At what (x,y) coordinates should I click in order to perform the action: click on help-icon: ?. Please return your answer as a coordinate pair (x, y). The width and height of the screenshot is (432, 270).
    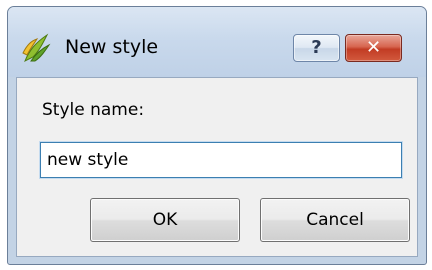
    Looking at the image, I should click on (316, 47).